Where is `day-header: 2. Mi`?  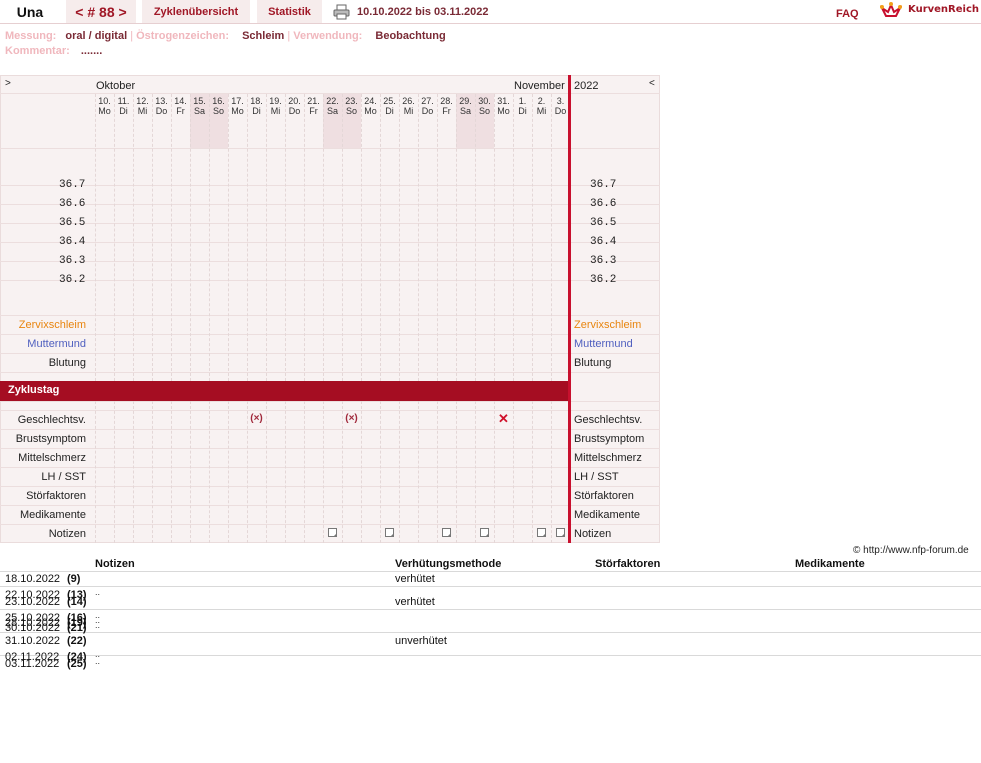
day-header: 2. Mi is located at coordinates (541, 106).